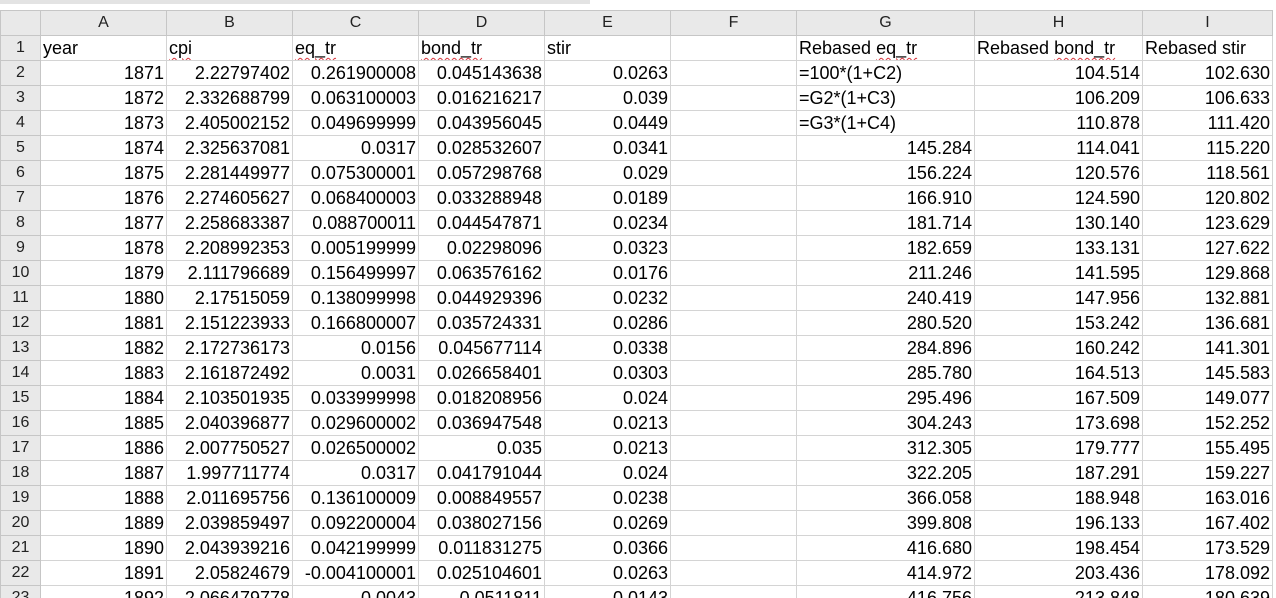 The height and width of the screenshot is (598, 1276). What do you see at coordinates (885, 273) in the screenshot?
I see `cell-g10: 211.246` at bounding box center [885, 273].